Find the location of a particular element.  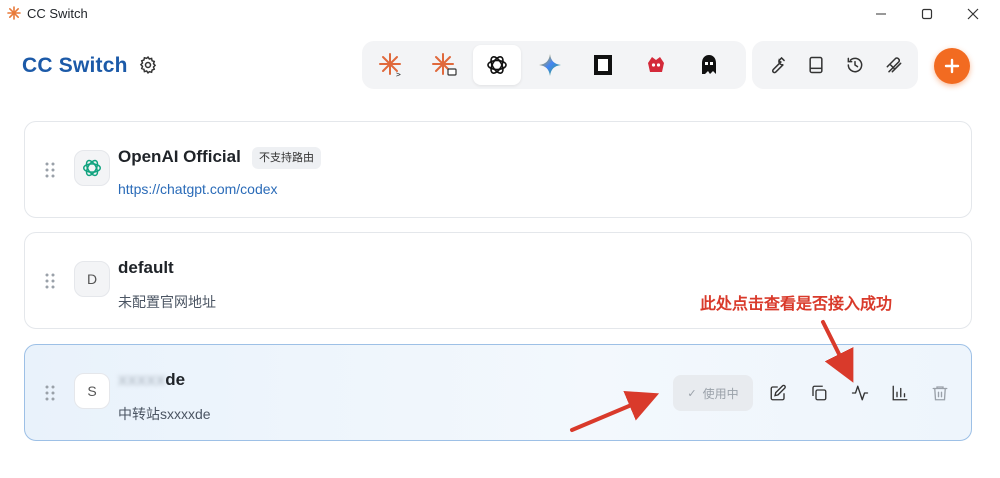

check-icon: ✓ is located at coordinates (692, 393).